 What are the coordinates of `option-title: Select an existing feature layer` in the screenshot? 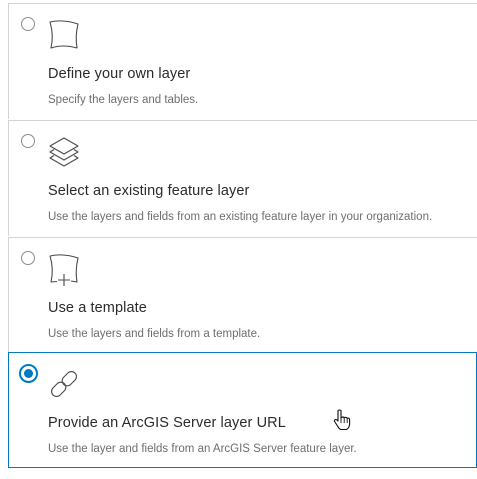 It's located at (149, 191).